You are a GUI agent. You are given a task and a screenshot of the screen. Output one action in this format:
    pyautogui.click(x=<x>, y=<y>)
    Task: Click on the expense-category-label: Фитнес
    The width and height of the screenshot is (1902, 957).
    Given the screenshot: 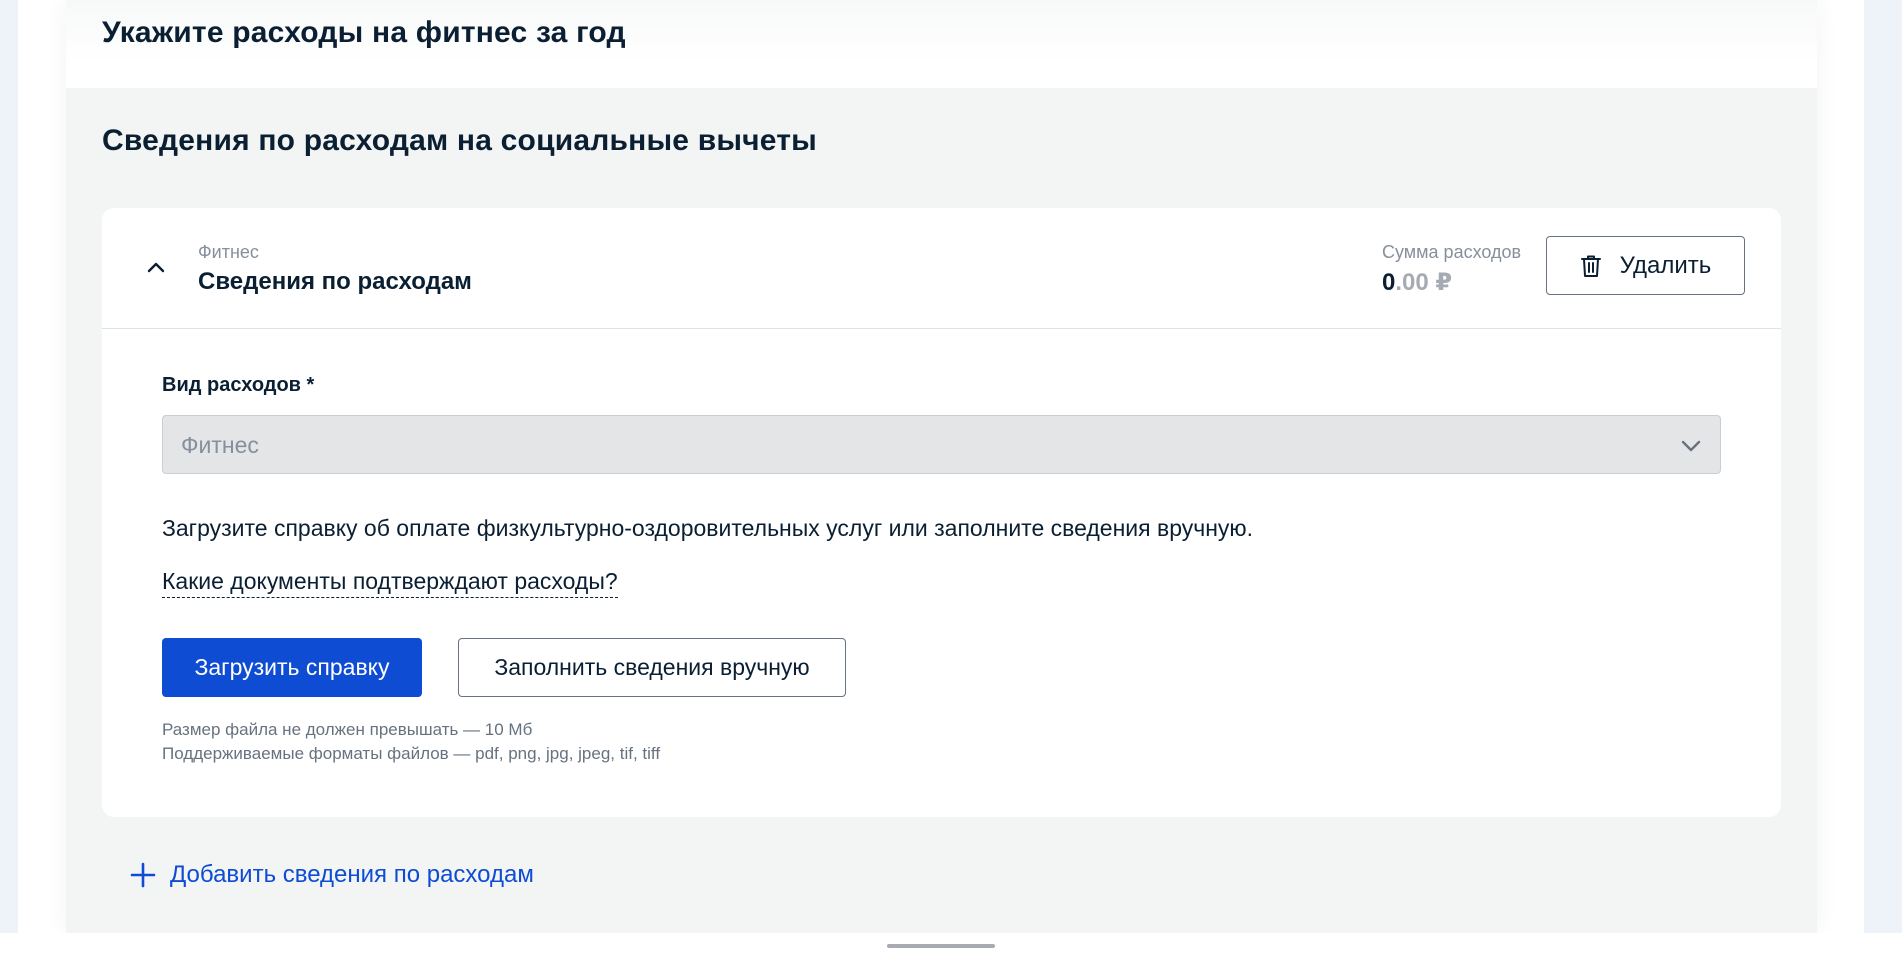 What is the action you would take?
    pyautogui.click(x=228, y=252)
    